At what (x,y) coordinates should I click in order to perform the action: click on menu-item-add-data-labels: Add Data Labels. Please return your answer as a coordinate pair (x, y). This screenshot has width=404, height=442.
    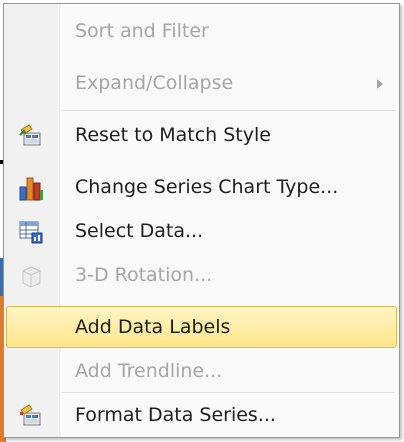
    Looking at the image, I should click on (201, 327).